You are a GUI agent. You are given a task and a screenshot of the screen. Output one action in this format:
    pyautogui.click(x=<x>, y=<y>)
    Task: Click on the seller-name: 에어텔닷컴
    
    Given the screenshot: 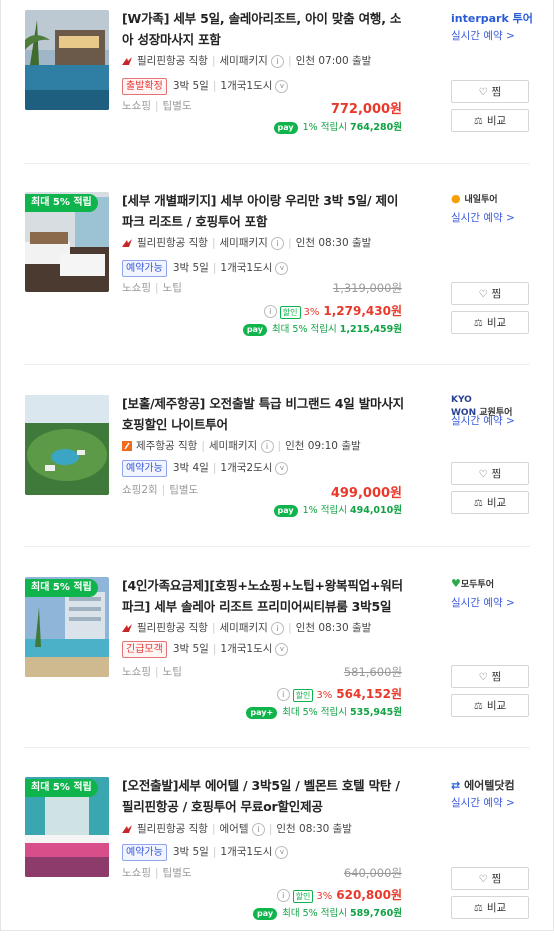 What is the action you would take?
    pyautogui.click(x=489, y=785)
    